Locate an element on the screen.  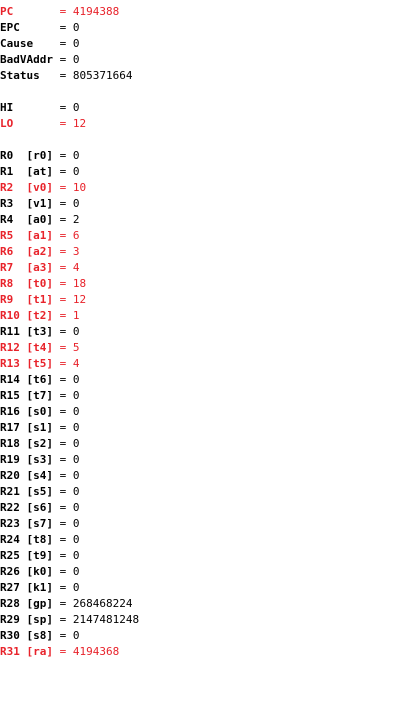
register-name: R18 is located at coordinates (10, 443).